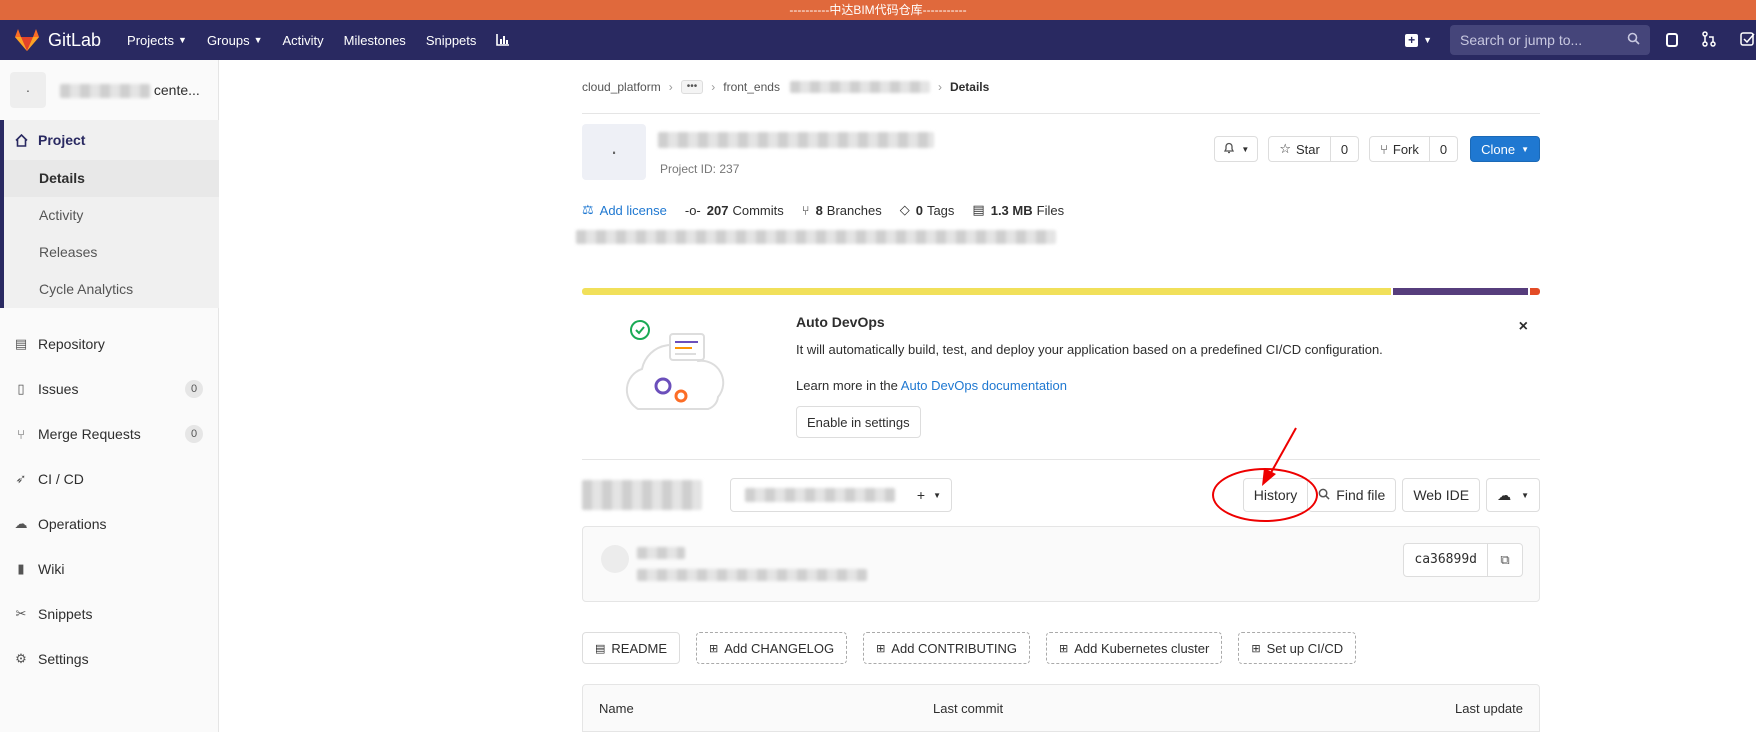 This screenshot has height=732, width=1756. I want to click on breadcrumb-root-link: cloud_platform, so click(621, 87).